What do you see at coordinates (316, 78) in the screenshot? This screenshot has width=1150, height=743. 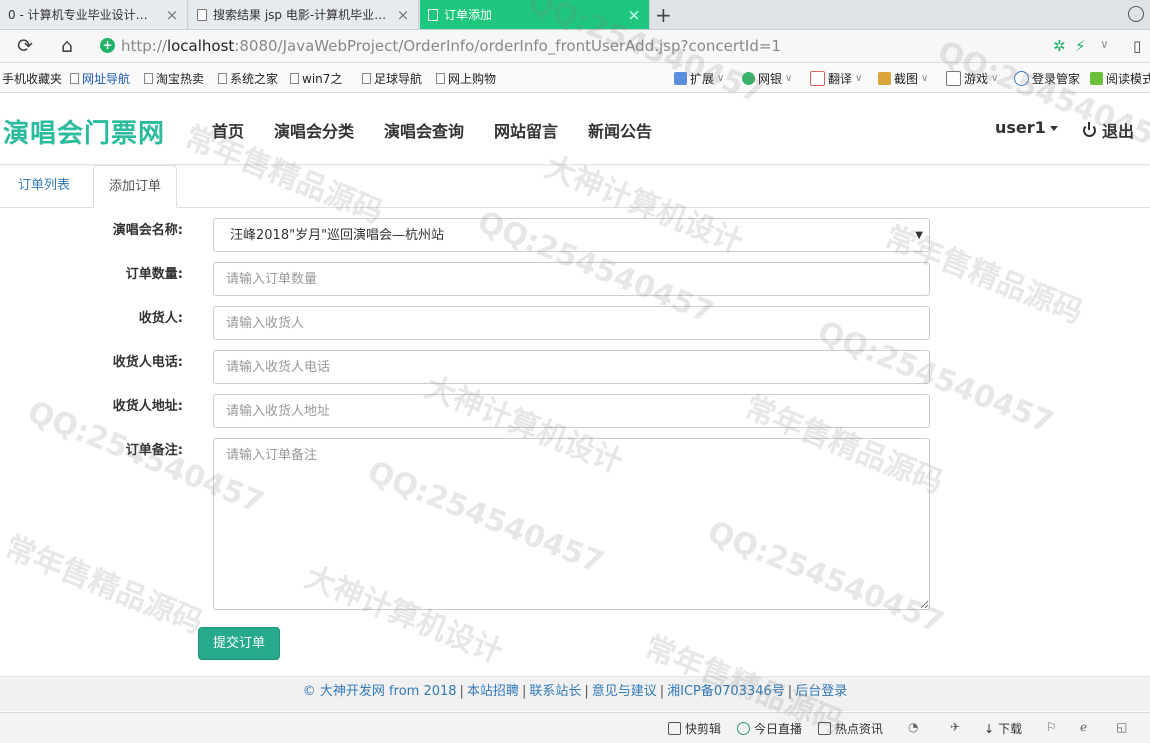 I see `bookmark-item: win7之` at bounding box center [316, 78].